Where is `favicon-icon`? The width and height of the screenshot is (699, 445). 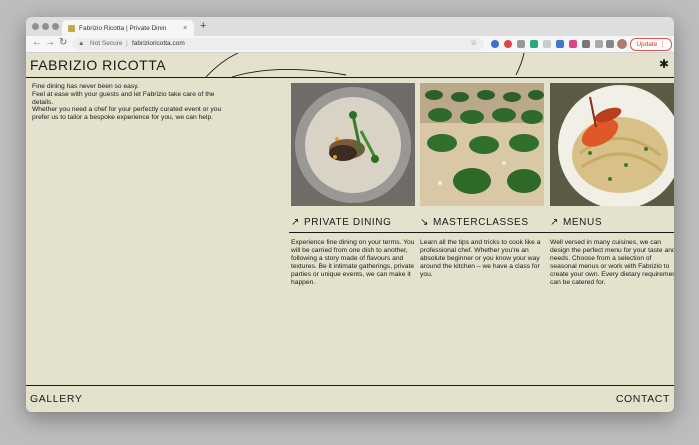 favicon-icon is located at coordinates (71, 28).